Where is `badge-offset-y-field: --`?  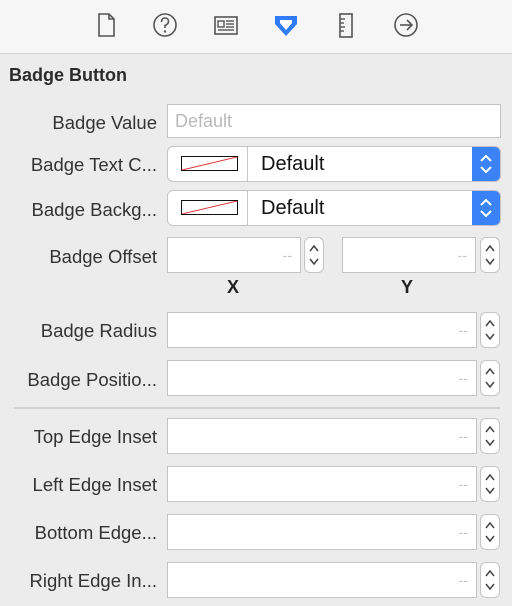 badge-offset-y-field: -- is located at coordinates (409, 255).